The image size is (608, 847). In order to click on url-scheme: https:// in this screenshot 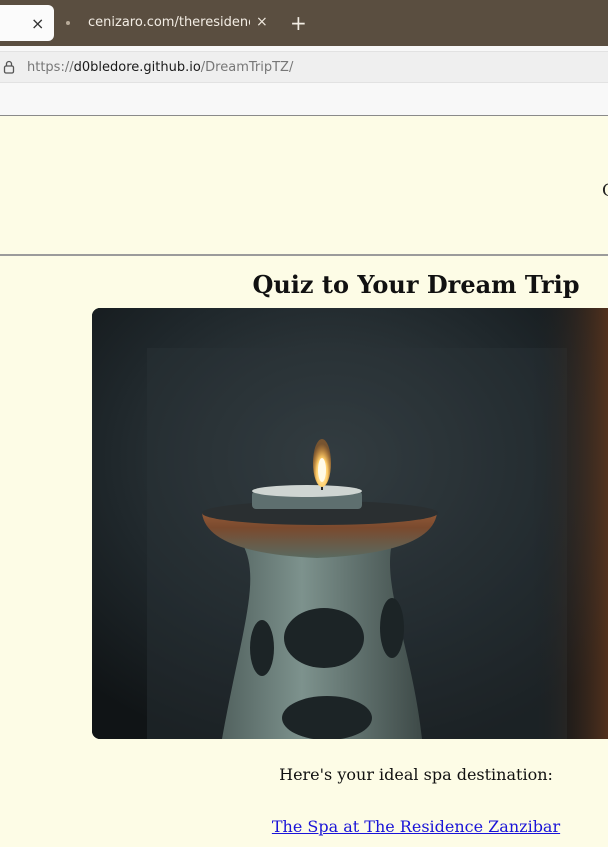, I will do `click(50, 67)`.